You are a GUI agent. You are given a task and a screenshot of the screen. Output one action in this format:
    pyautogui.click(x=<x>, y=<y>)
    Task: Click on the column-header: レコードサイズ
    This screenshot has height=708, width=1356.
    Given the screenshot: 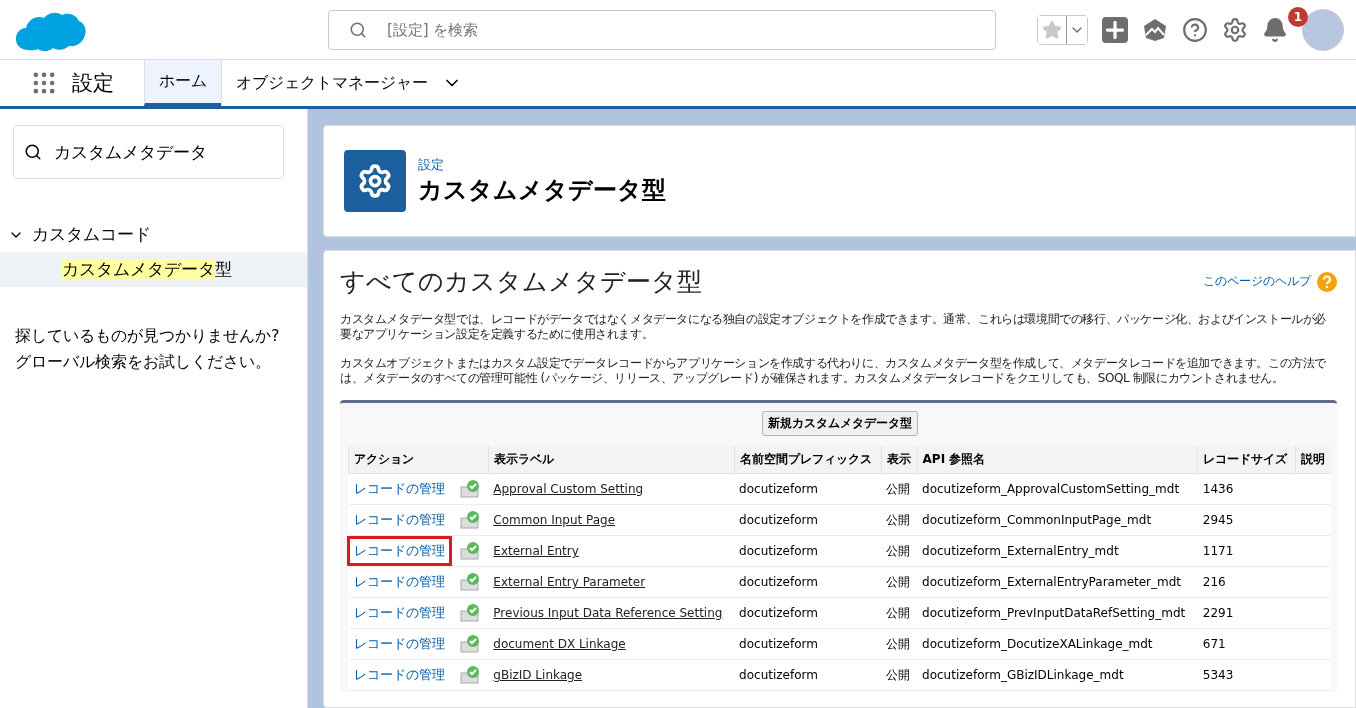 What is the action you would take?
    pyautogui.click(x=1246, y=460)
    